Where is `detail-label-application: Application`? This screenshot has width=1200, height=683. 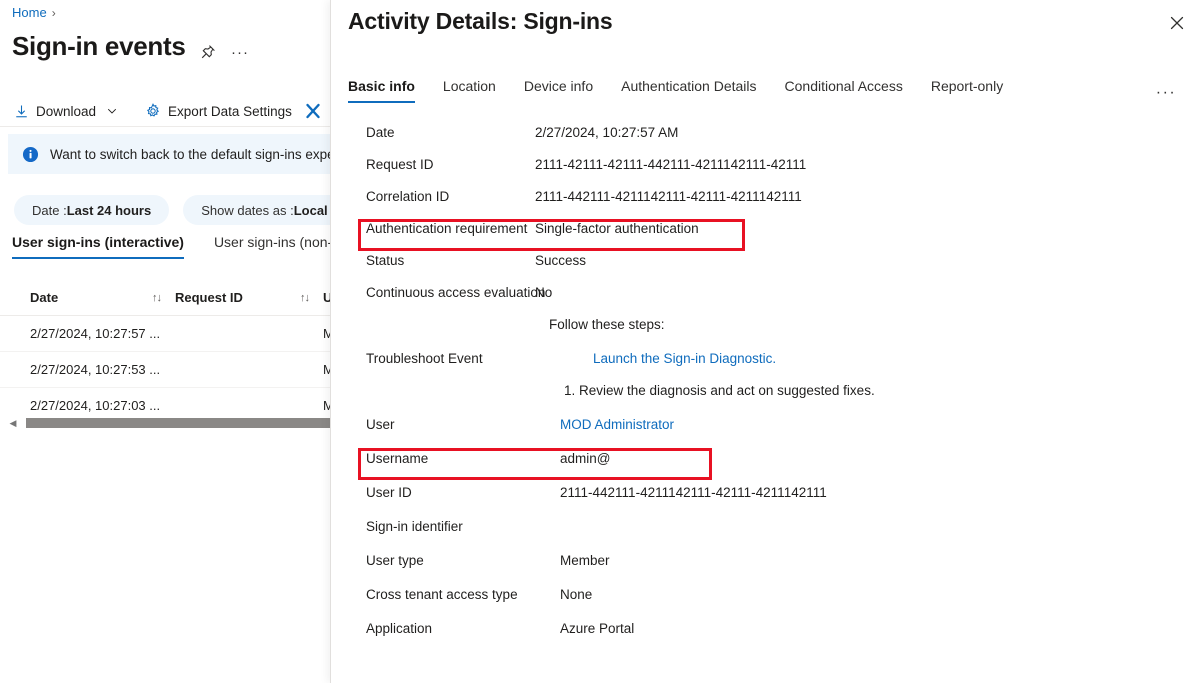
detail-label-application: Application is located at coordinates (399, 628).